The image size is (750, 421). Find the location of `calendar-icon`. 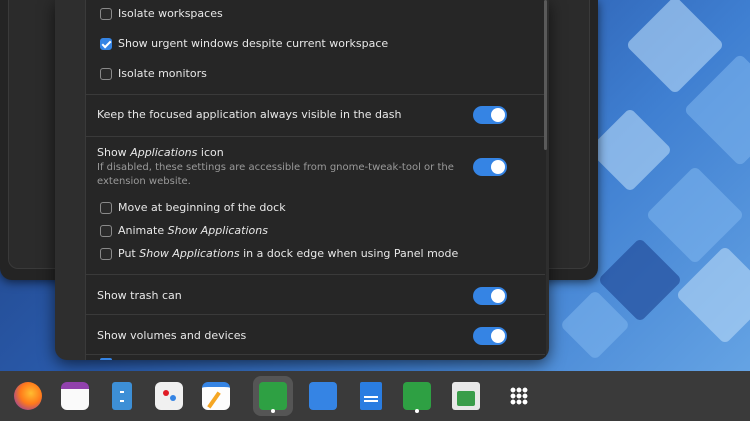

calendar-icon is located at coordinates (75, 396).